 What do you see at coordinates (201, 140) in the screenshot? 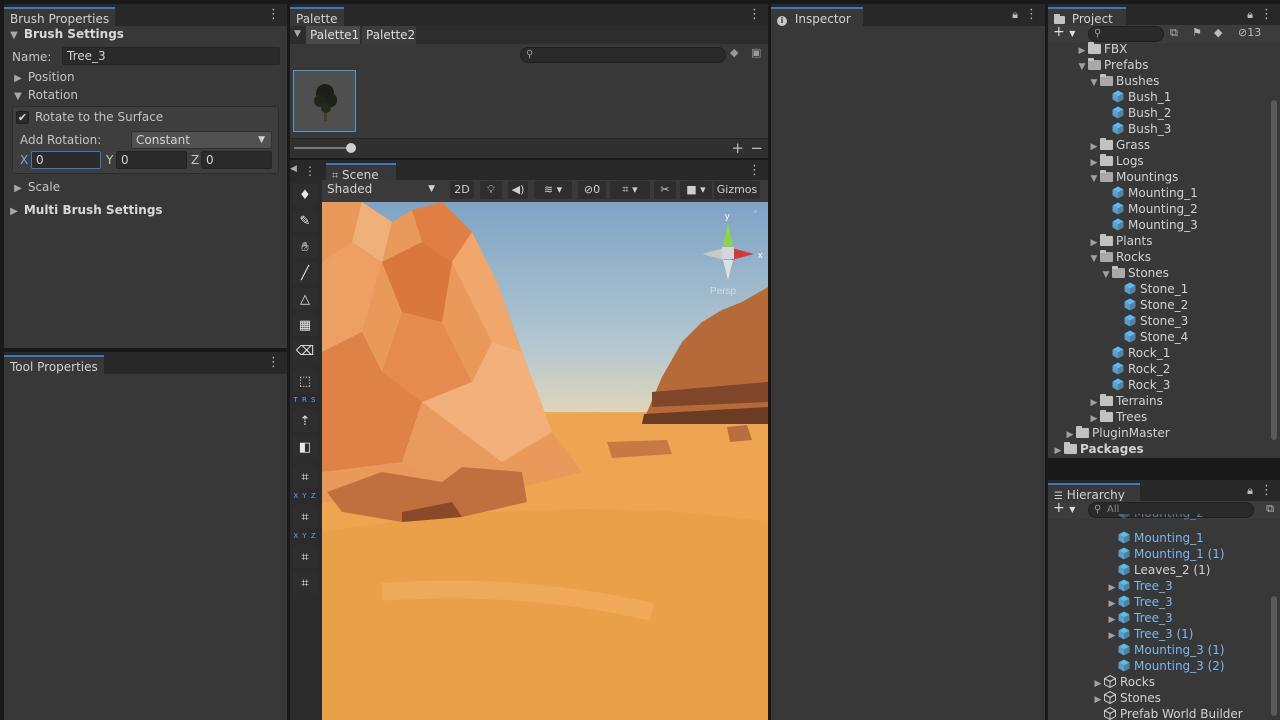
I see `add-rotation-dropdown: Constant ▼` at bounding box center [201, 140].